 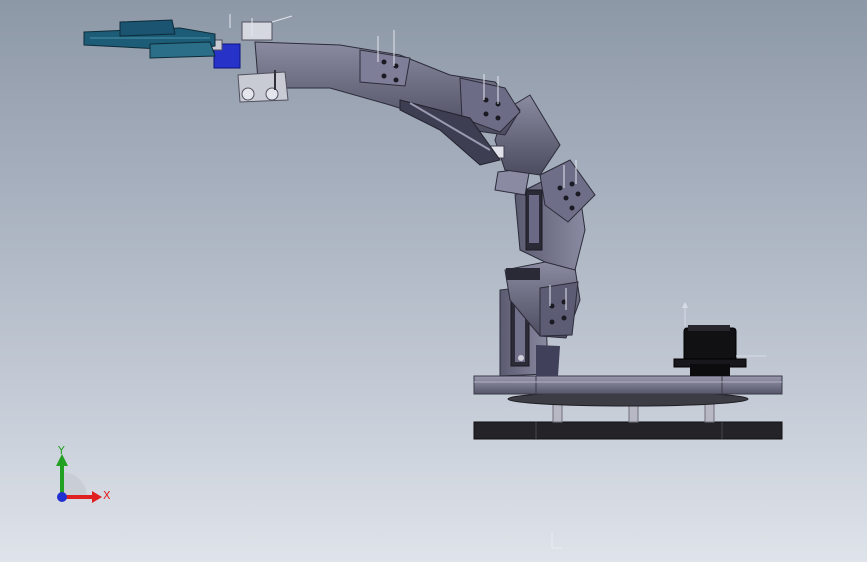 What do you see at coordinates (556, 540) in the screenshot?
I see `origin-mark` at bounding box center [556, 540].